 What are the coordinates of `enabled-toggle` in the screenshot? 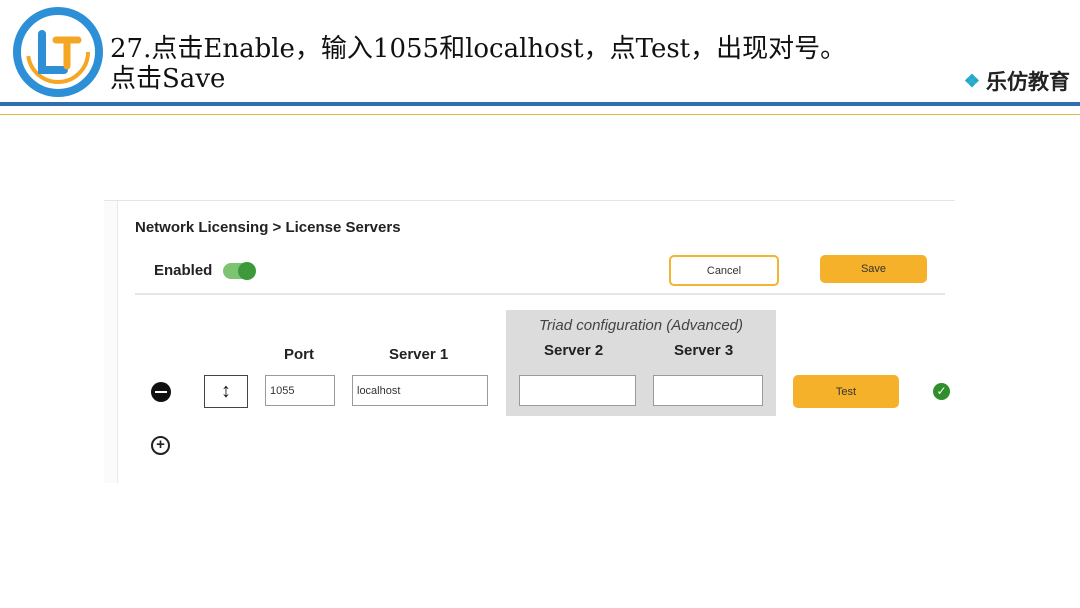 It's located at (239, 271).